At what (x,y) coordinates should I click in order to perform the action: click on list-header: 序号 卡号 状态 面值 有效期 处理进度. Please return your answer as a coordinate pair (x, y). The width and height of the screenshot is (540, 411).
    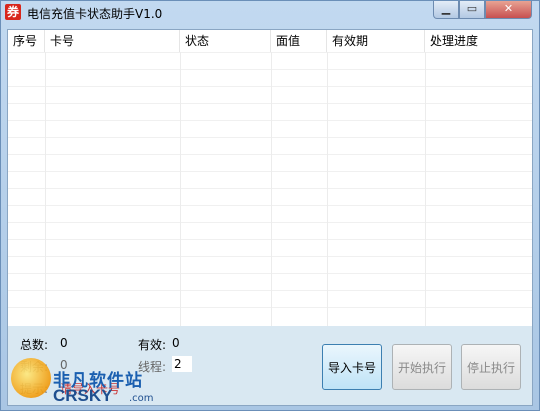
    Looking at the image, I should click on (270, 41).